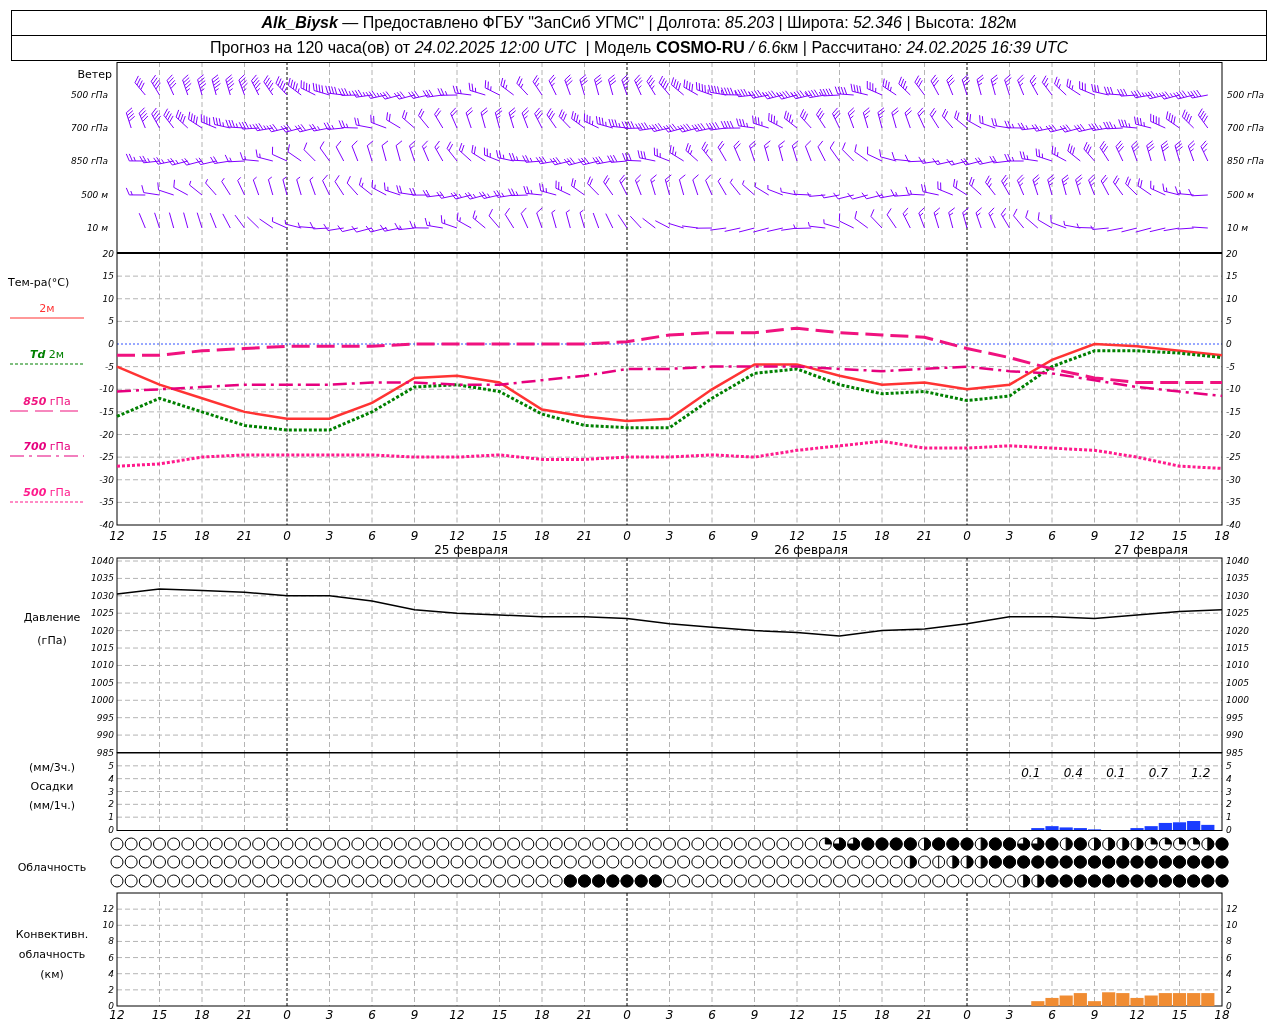 This screenshot has height=1024, width=1280. I want to click on axis-title: Облачность, so click(52, 867).